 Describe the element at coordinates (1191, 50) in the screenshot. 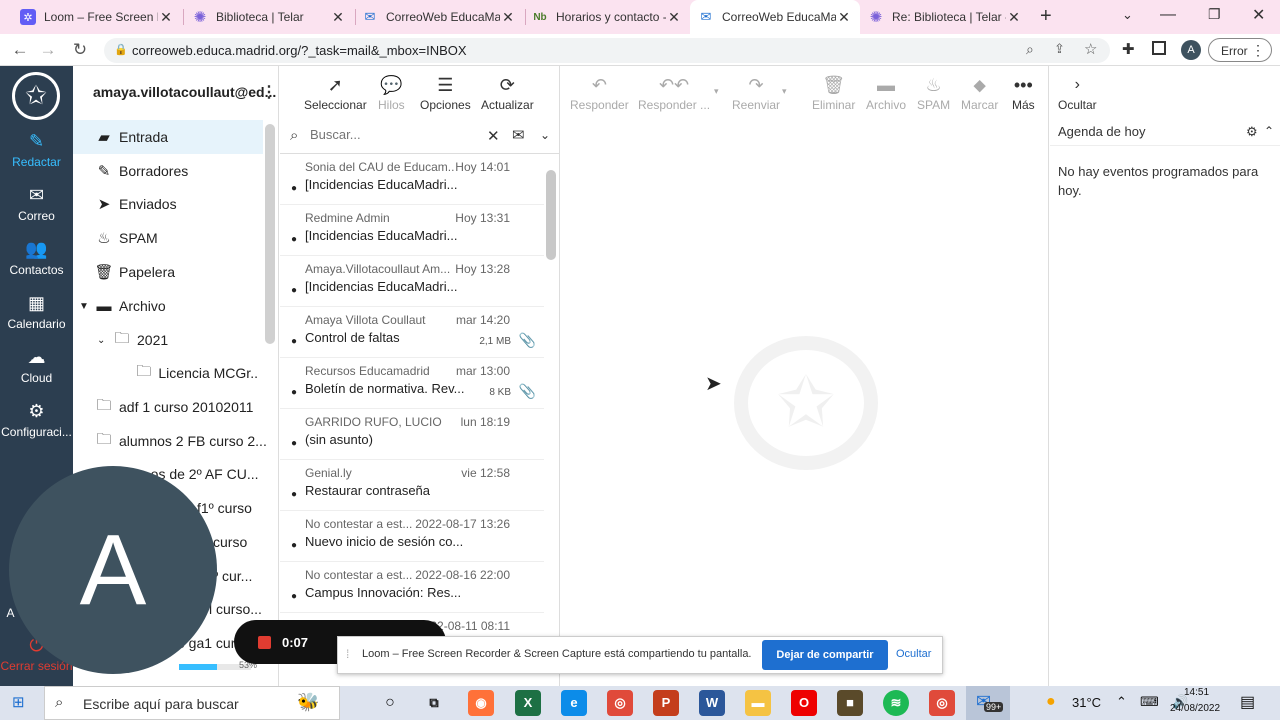

I see `profile-avatar: A` at that location.